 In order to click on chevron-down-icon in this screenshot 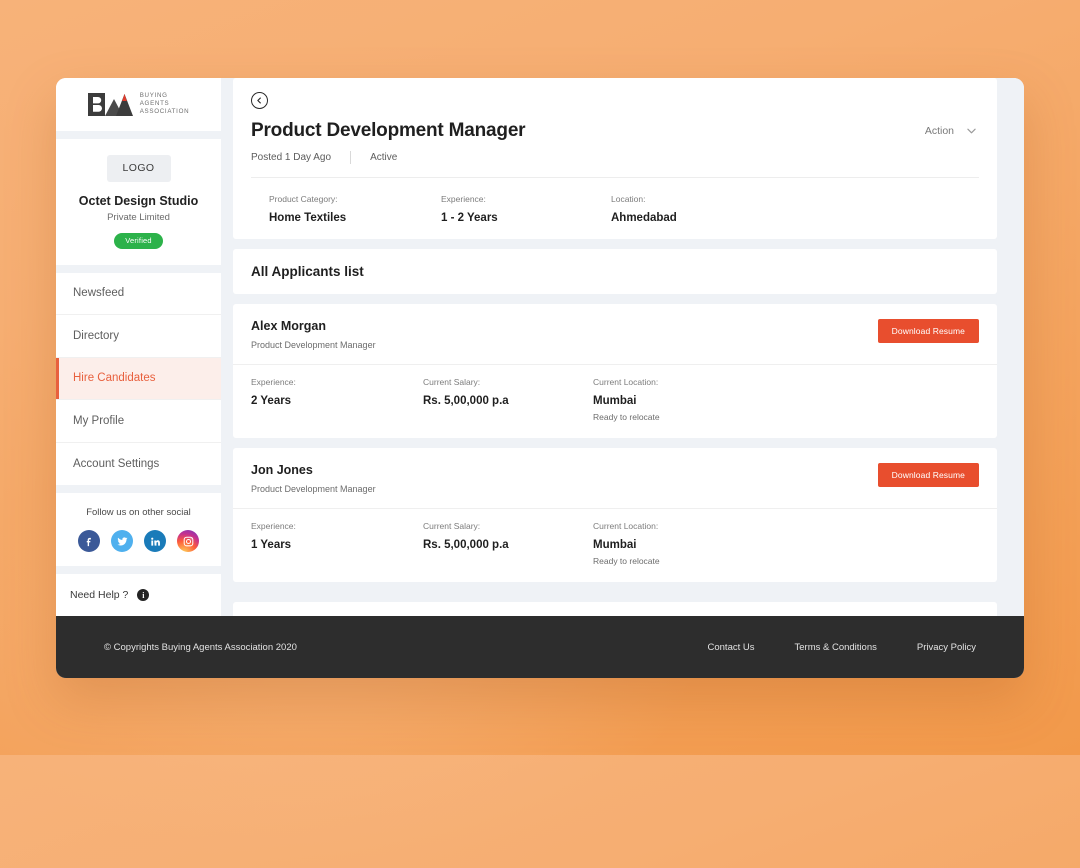, I will do `click(971, 131)`.